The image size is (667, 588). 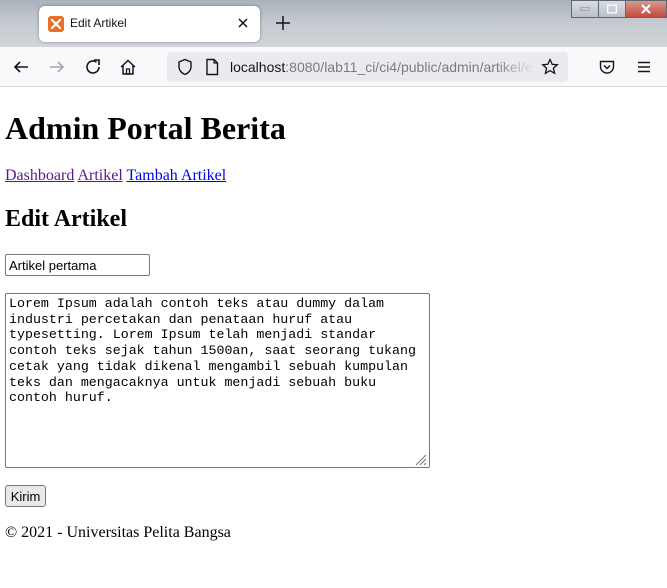 What do you see at coordinates (99, 175) in the screenshot?
I see `nav-link-artikel: Artikel` at bounding box center [99, 175].